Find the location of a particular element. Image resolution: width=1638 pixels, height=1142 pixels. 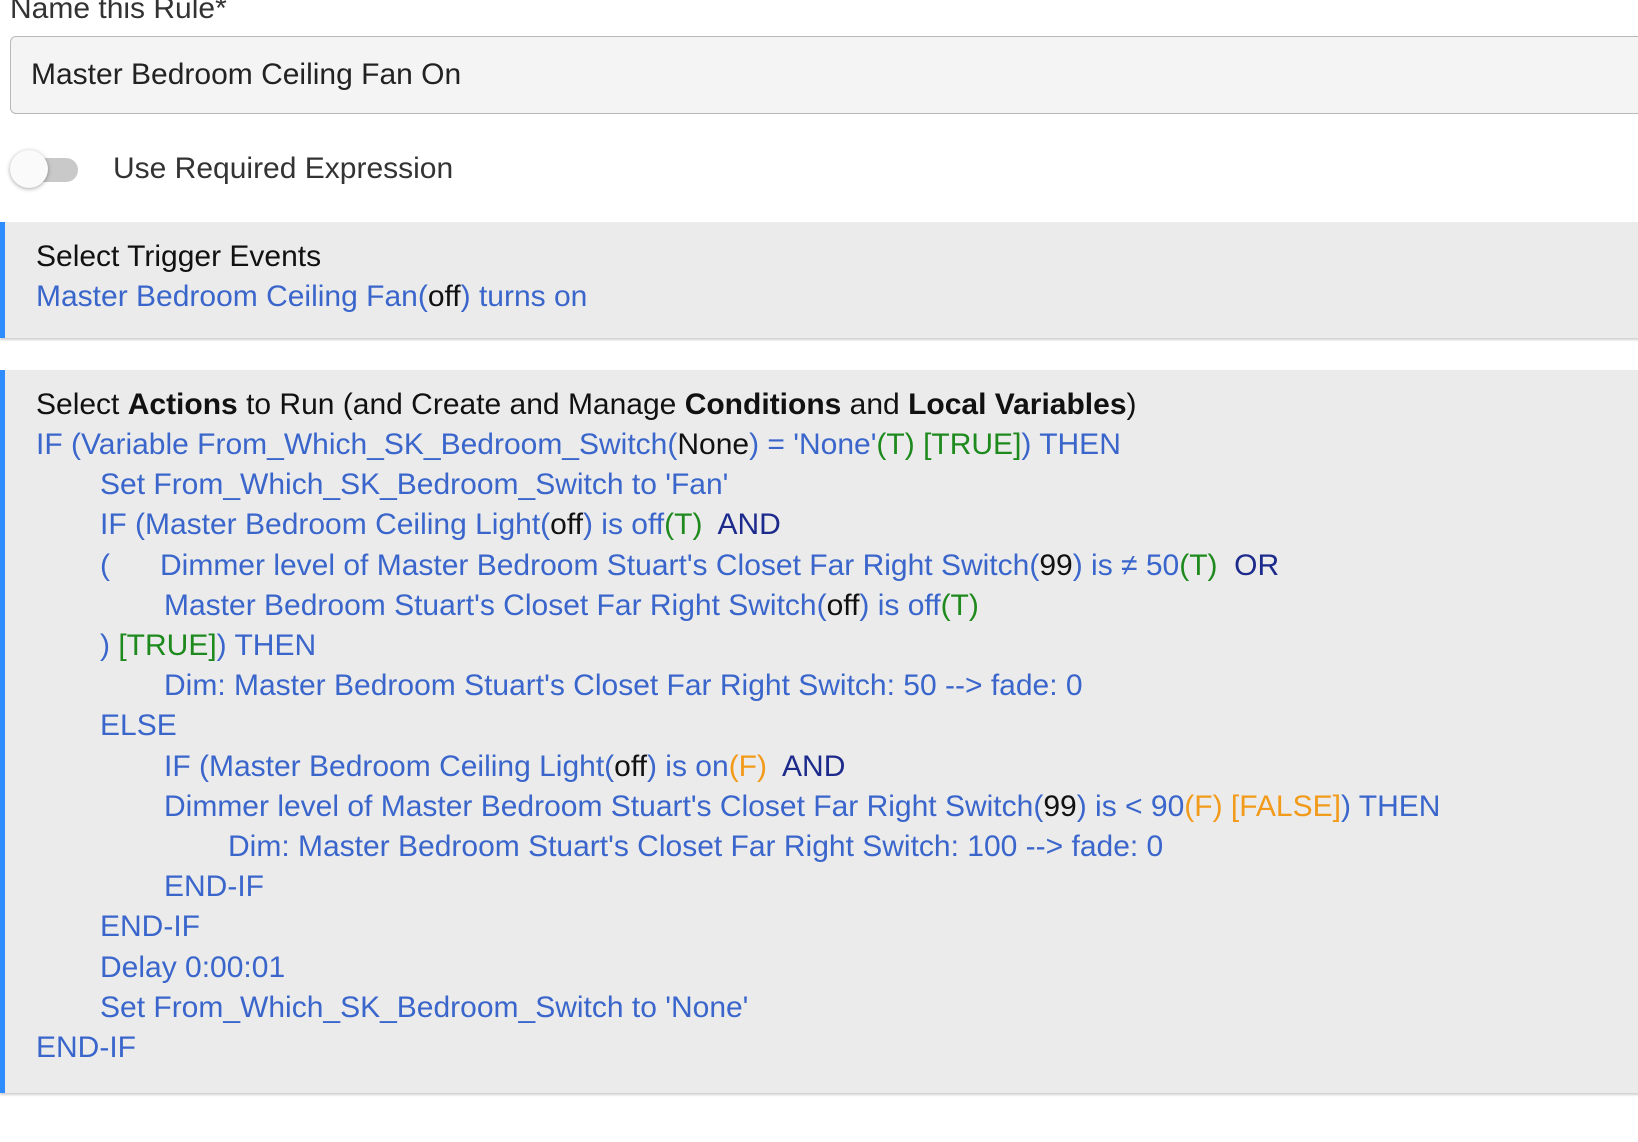

actions-title-bold: Actions is located at coordinates (182, 404).